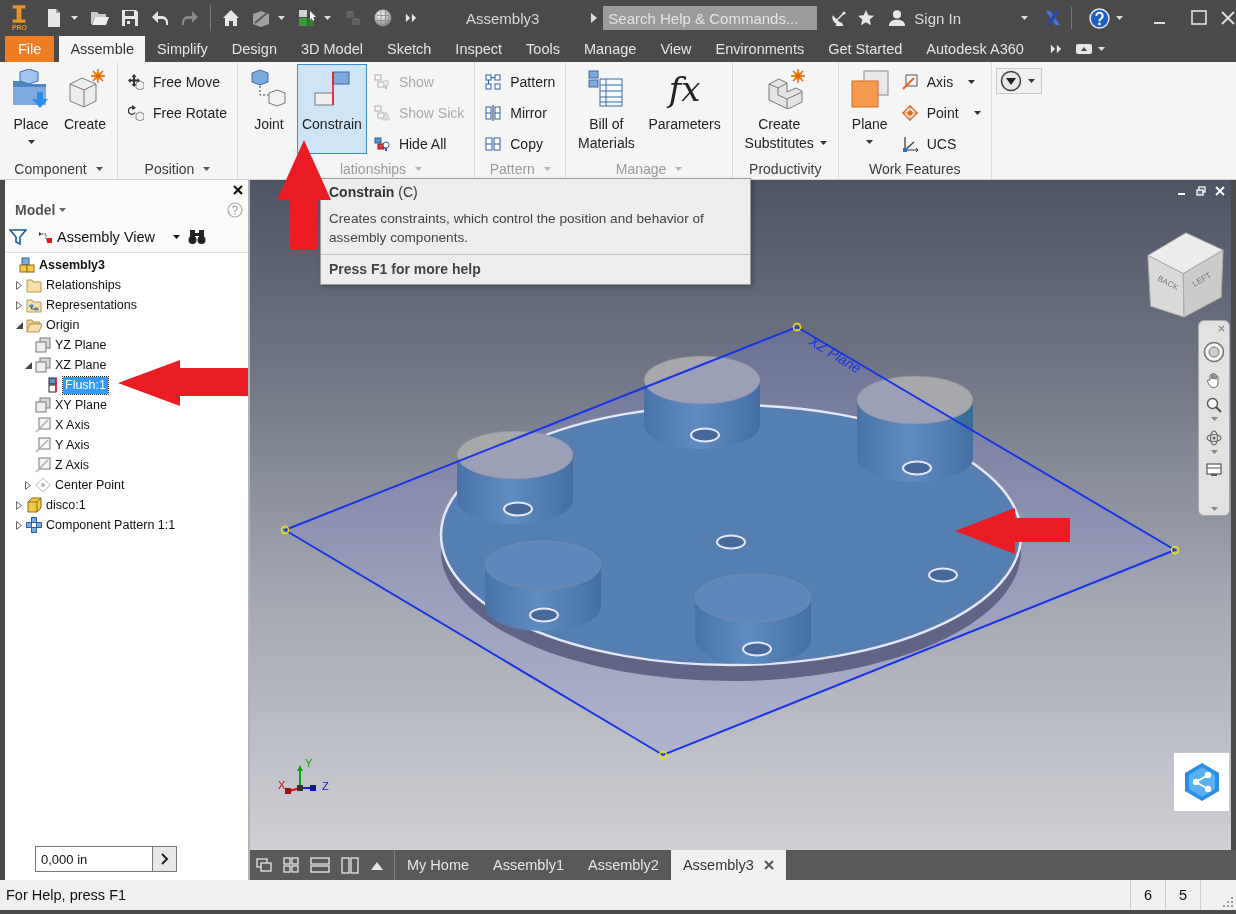  What do you see at coordinates (81, 365) in the screenshot?
I see `tree-item: XZ Plane` at bounding box center [81, 365].